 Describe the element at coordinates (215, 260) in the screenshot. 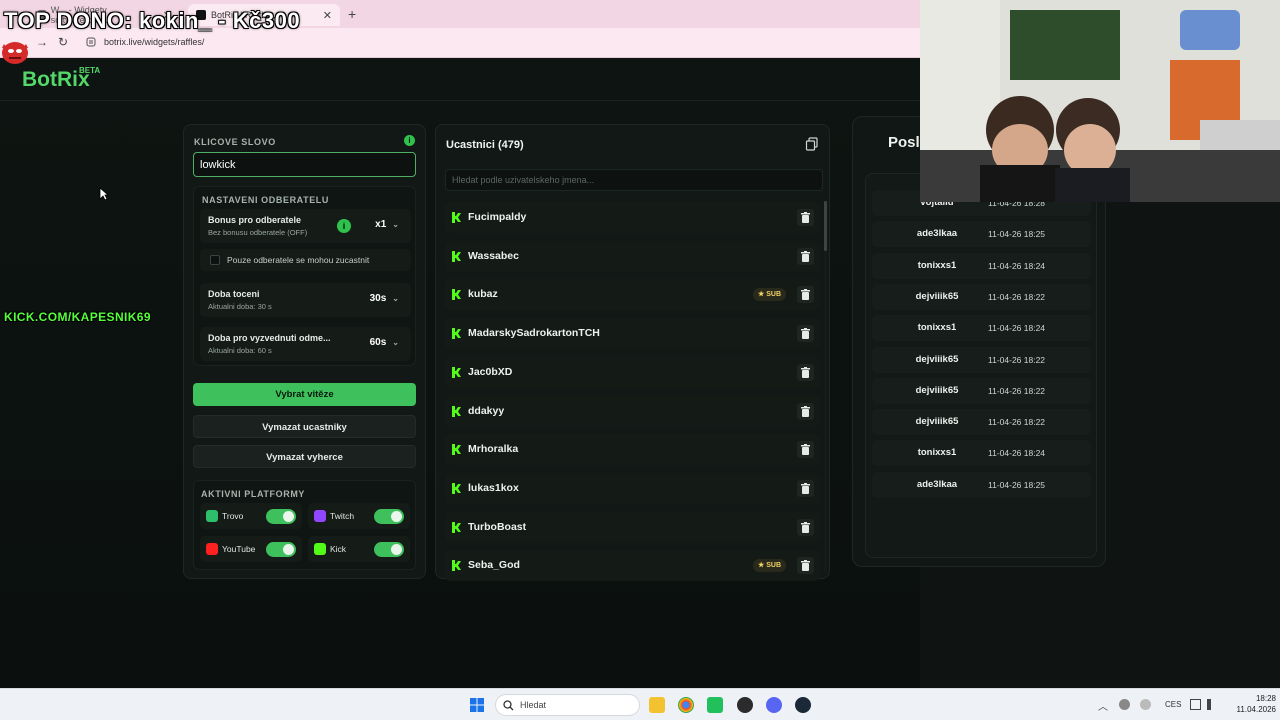

I see `sub-only-checkbox` at that location.